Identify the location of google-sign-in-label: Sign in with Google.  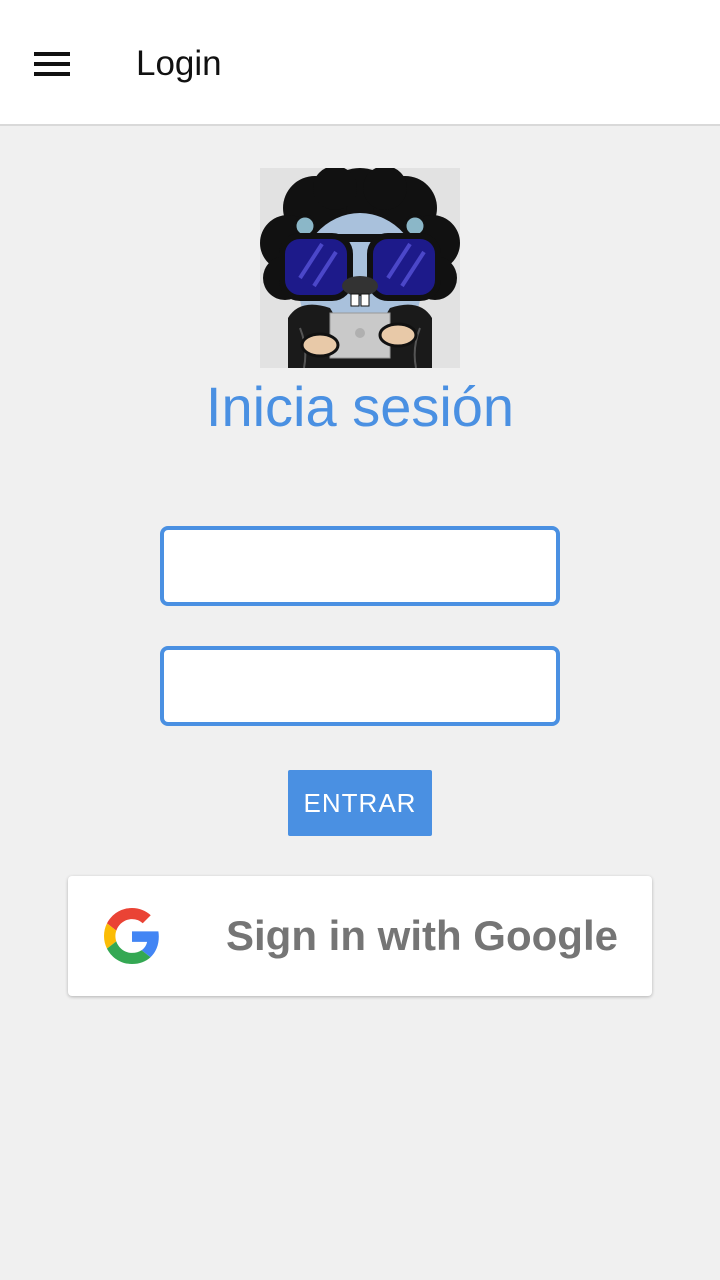
(422, 935).